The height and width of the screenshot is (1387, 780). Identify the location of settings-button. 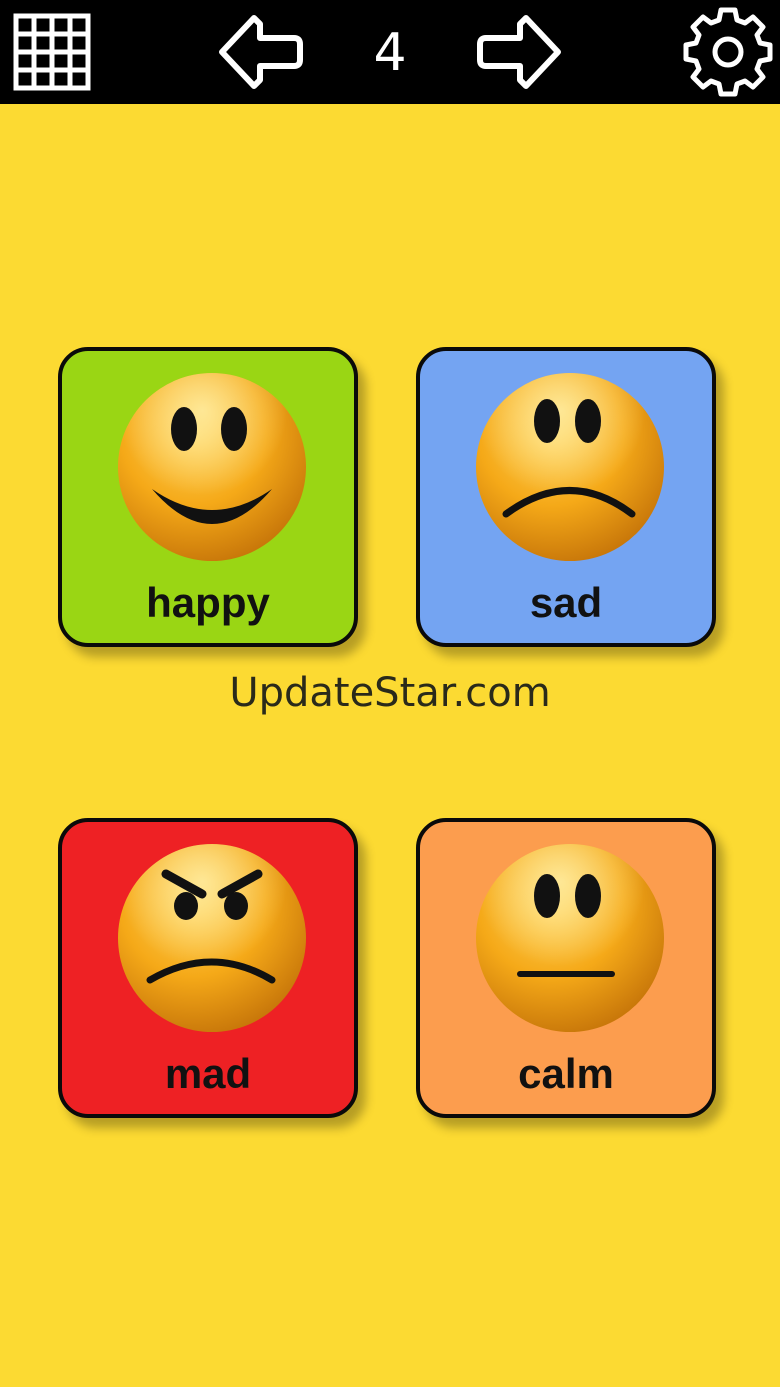
(728, 52).